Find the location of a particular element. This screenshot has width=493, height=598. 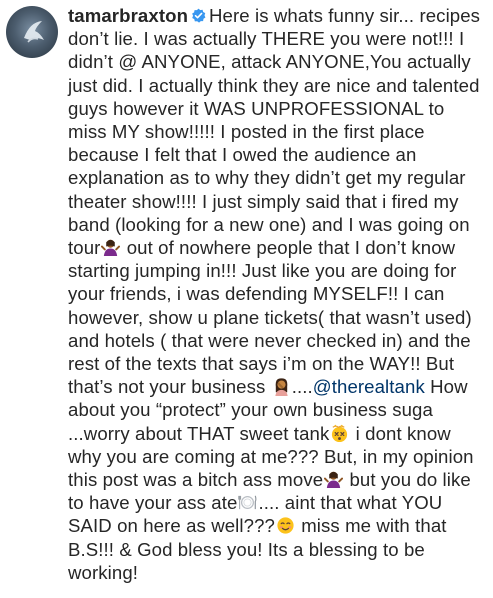

avatar-figure-icon is located at coordinates (34, 32).